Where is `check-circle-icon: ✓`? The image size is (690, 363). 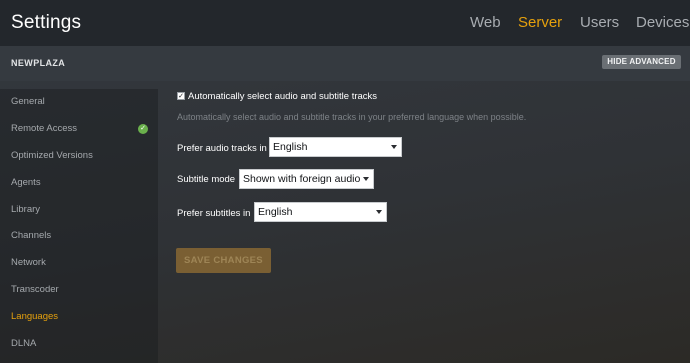
check-circle-icon: ✓ is located at coordinates (143, 129).